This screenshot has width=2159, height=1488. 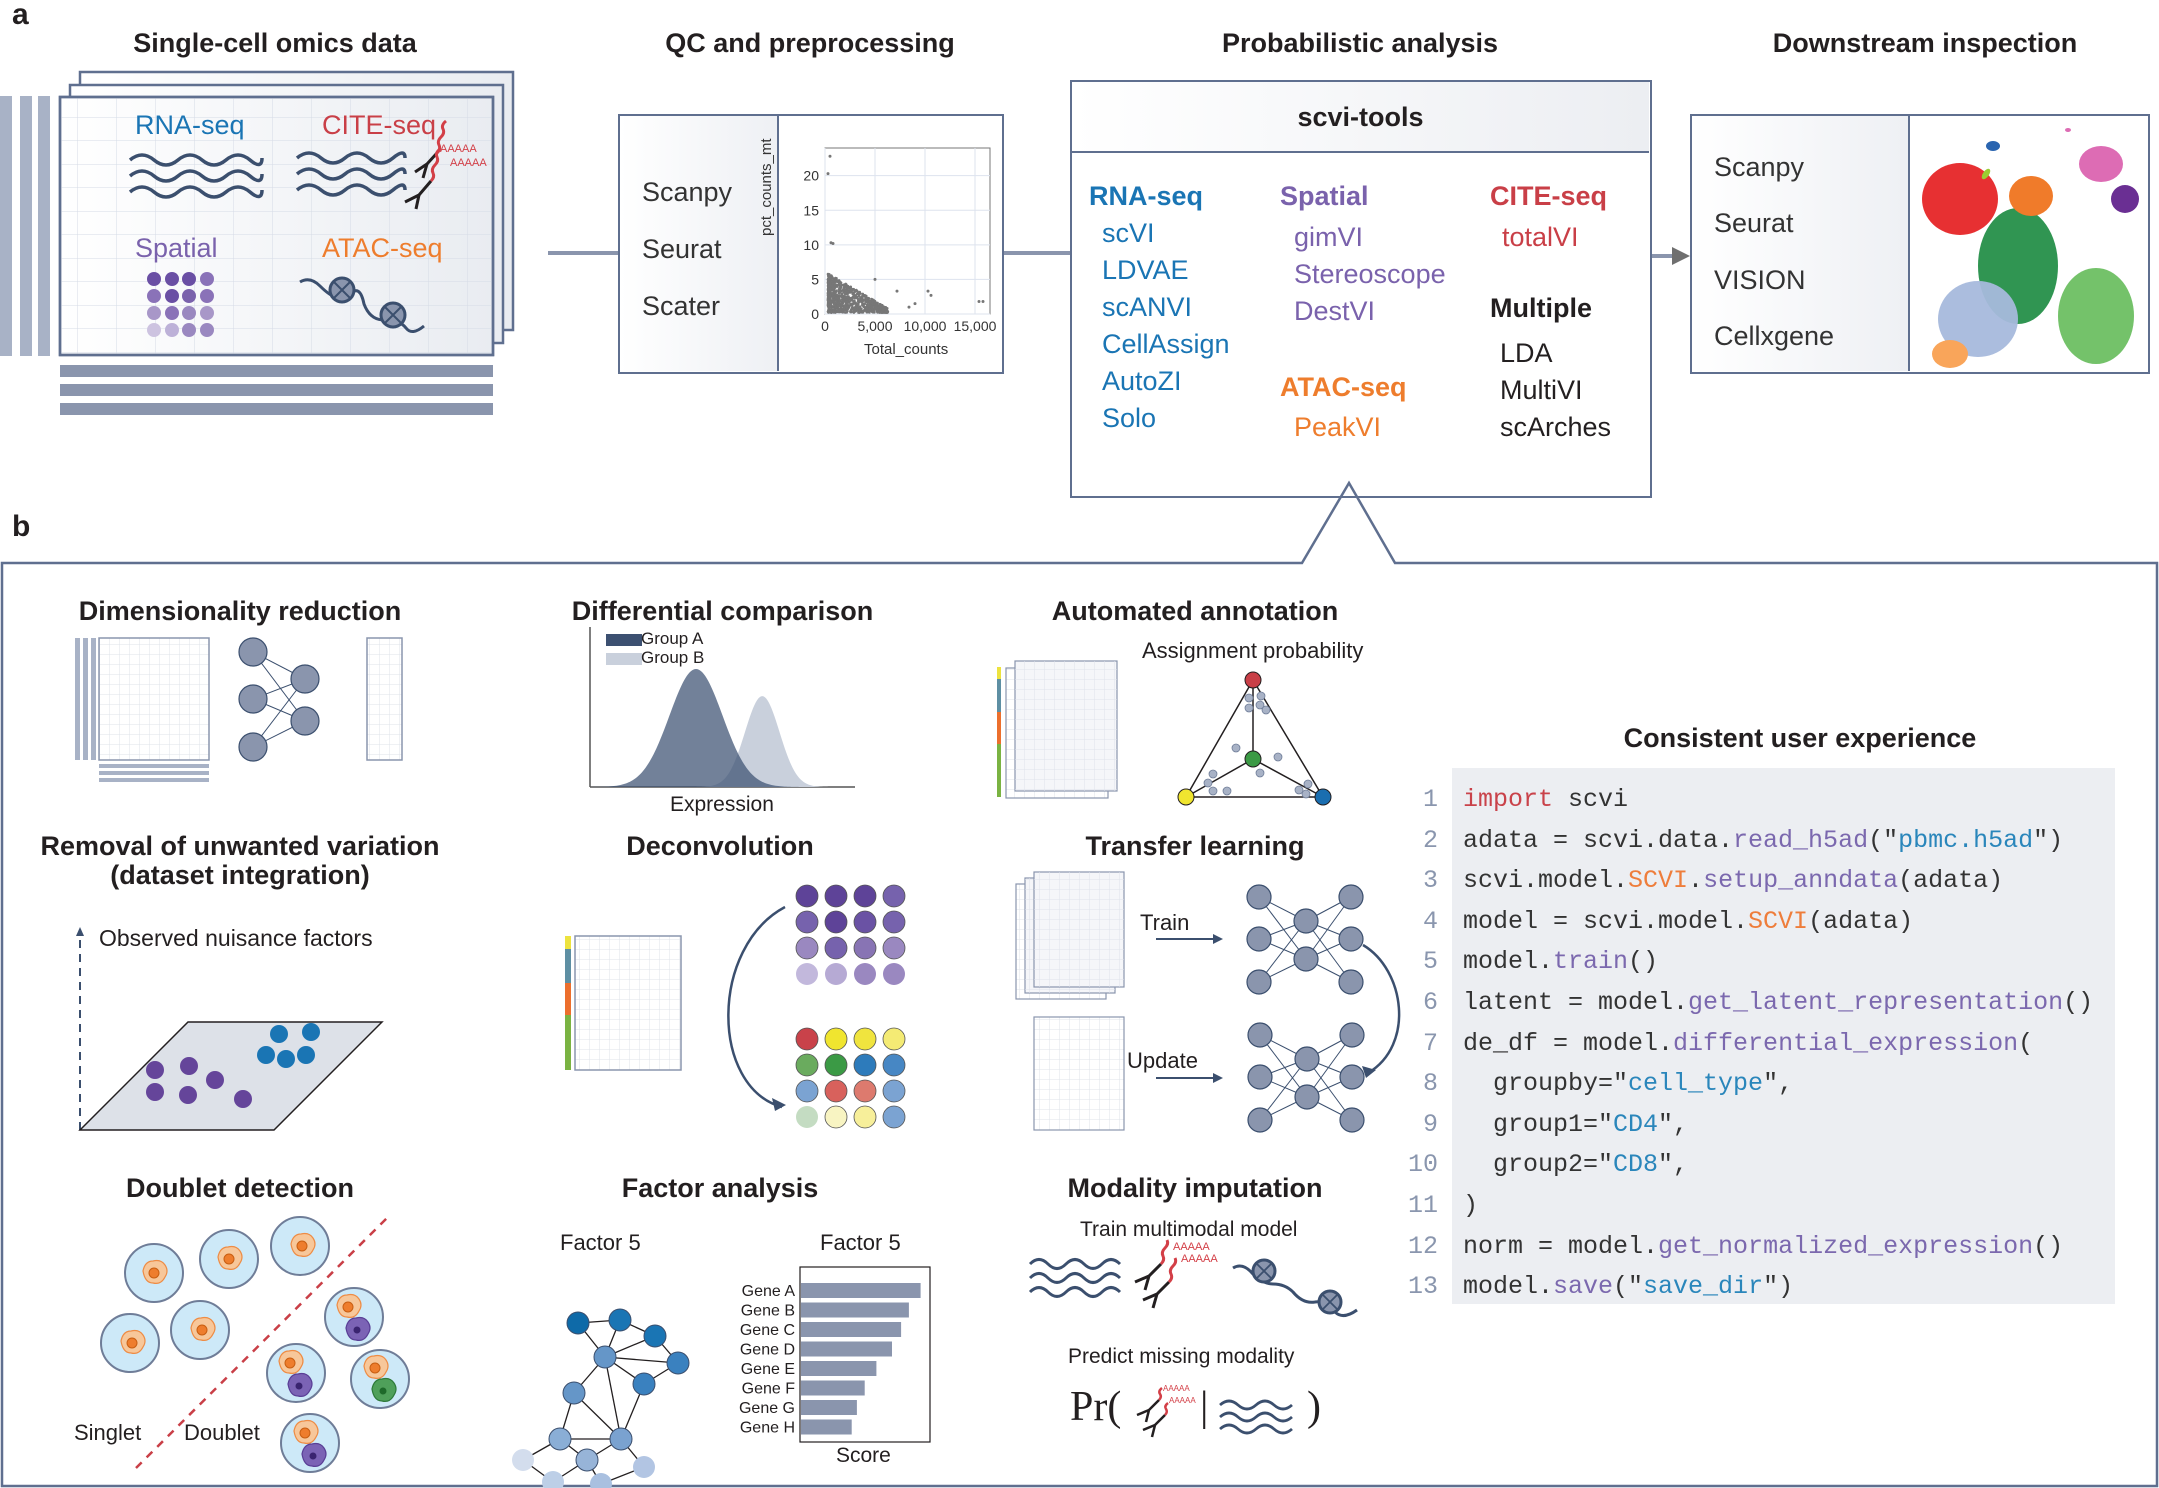 What do you see at coordinates (1606, 921) in the screenshot?
I see `code-token-plain: model = scvi.model.` at bounding box center [1606, 921].